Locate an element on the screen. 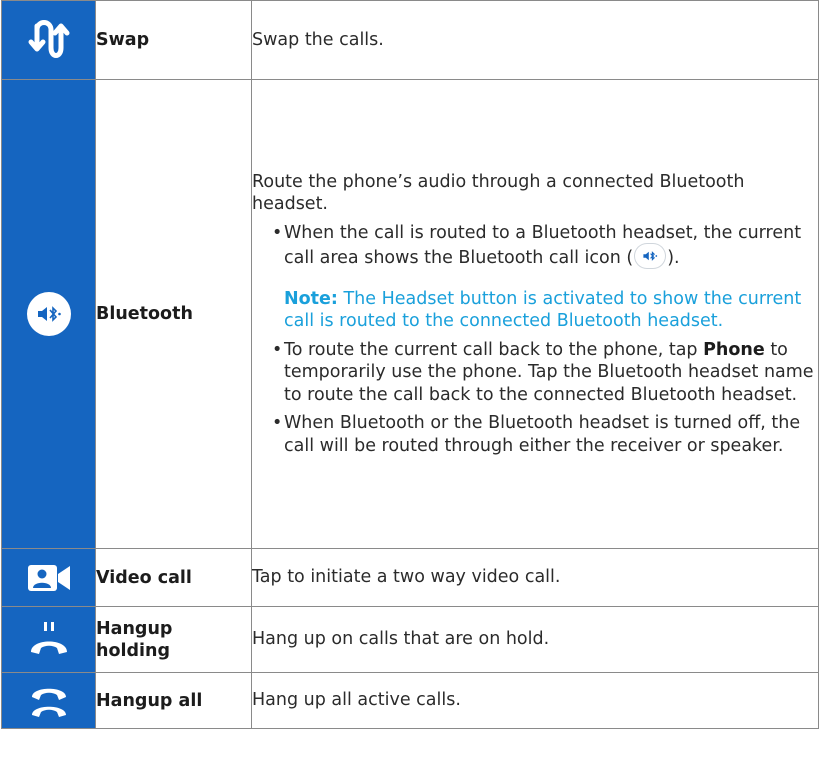  hangup-all-icon is located at coordinates (49, 701).